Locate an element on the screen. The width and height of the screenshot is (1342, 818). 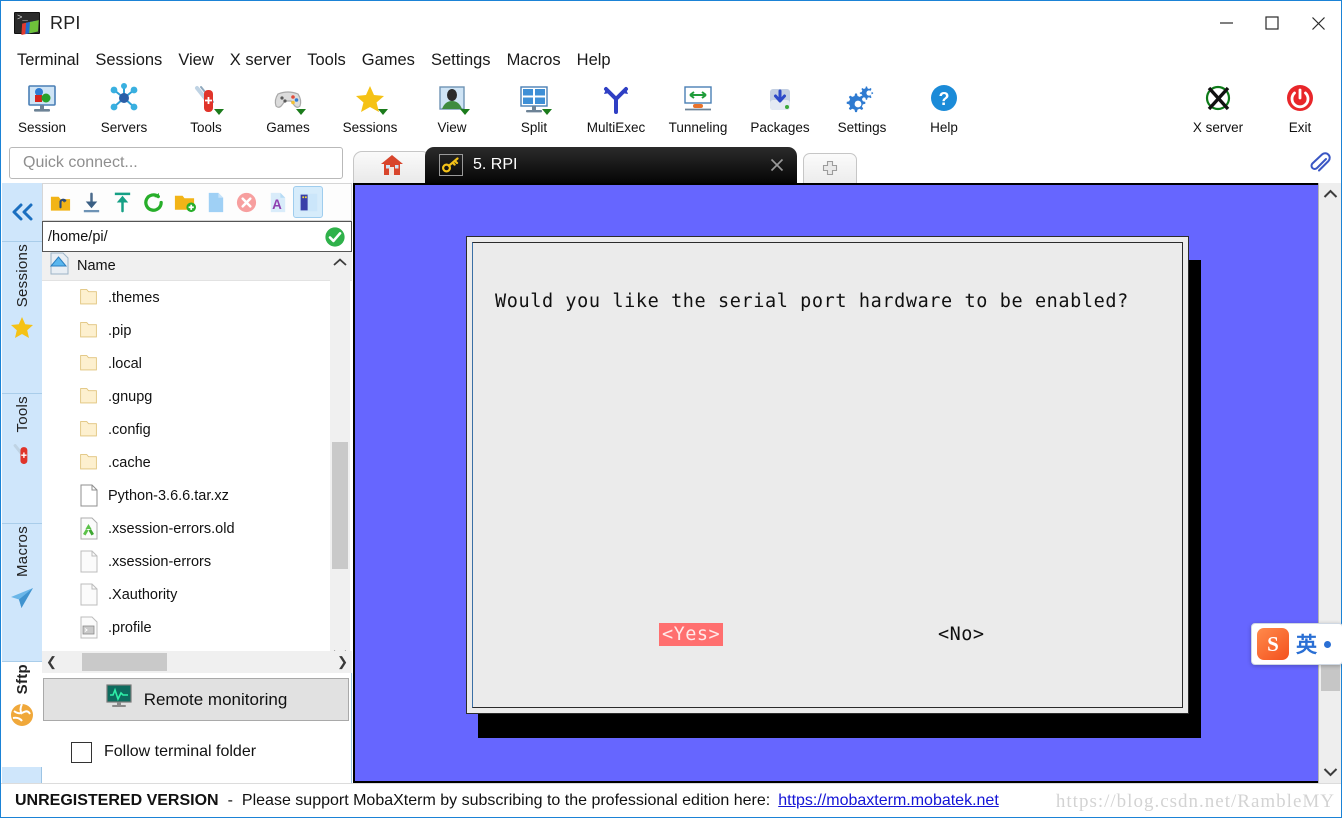
toggle-panel-icon is located at coordinates (308, 202).